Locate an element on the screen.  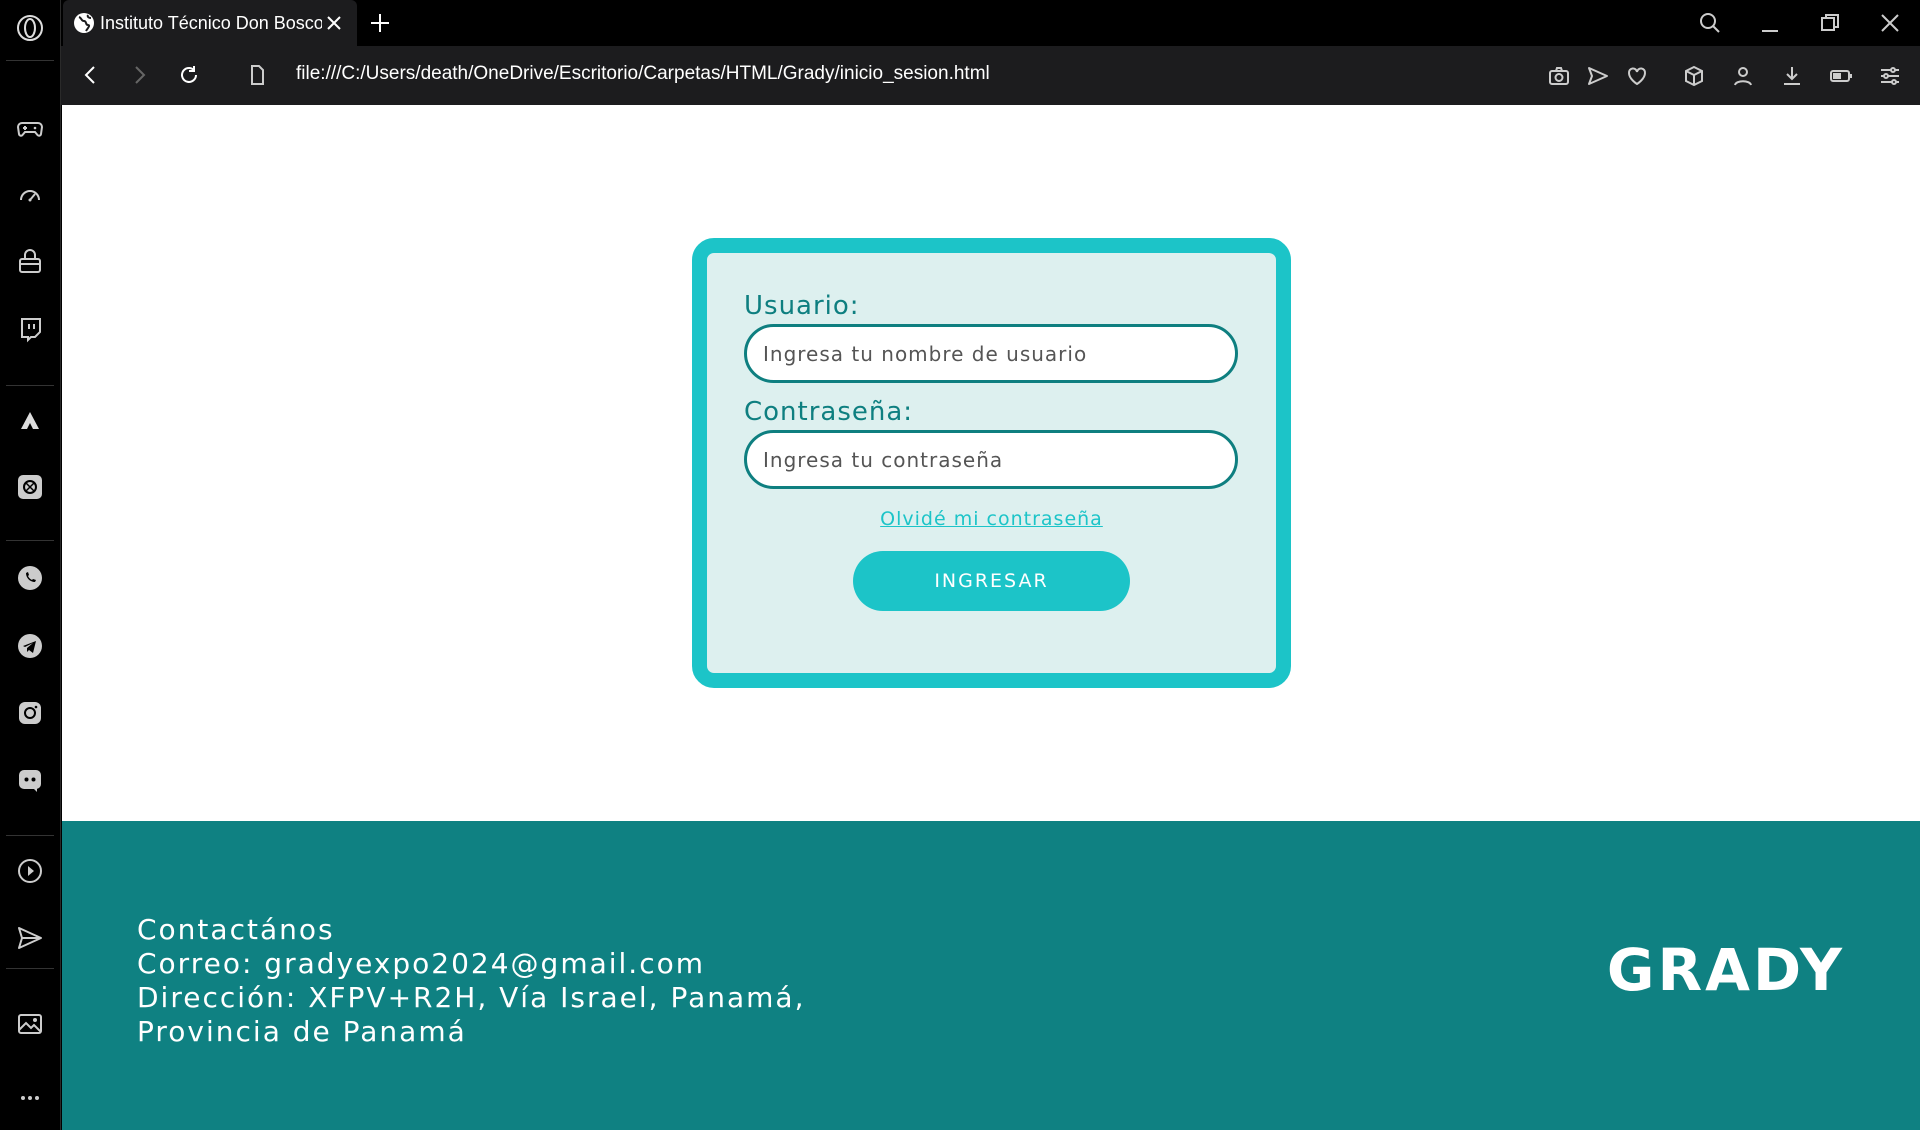
close-icon is located at coordinates (334, 23).